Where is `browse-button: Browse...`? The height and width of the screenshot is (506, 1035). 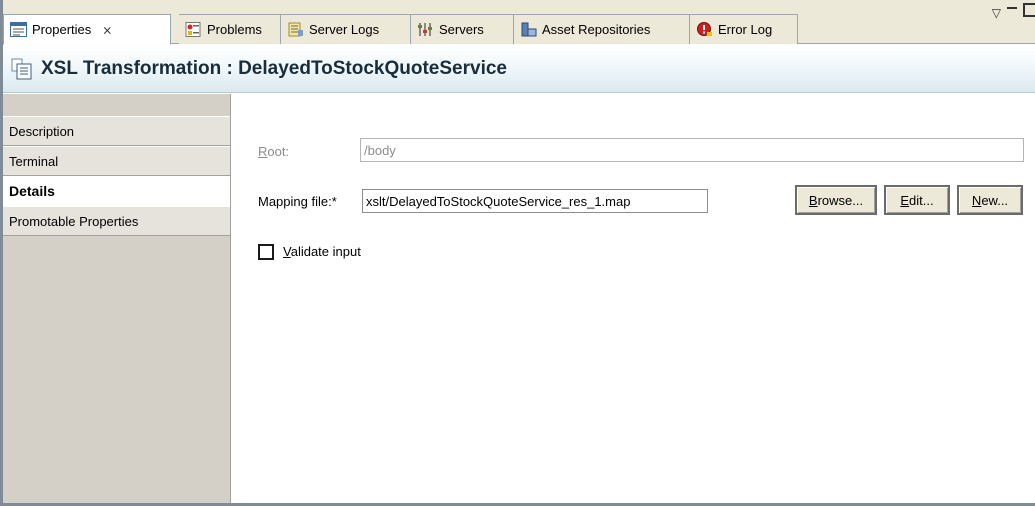 browse-button: Browse... is located at coordinates (836, 200).